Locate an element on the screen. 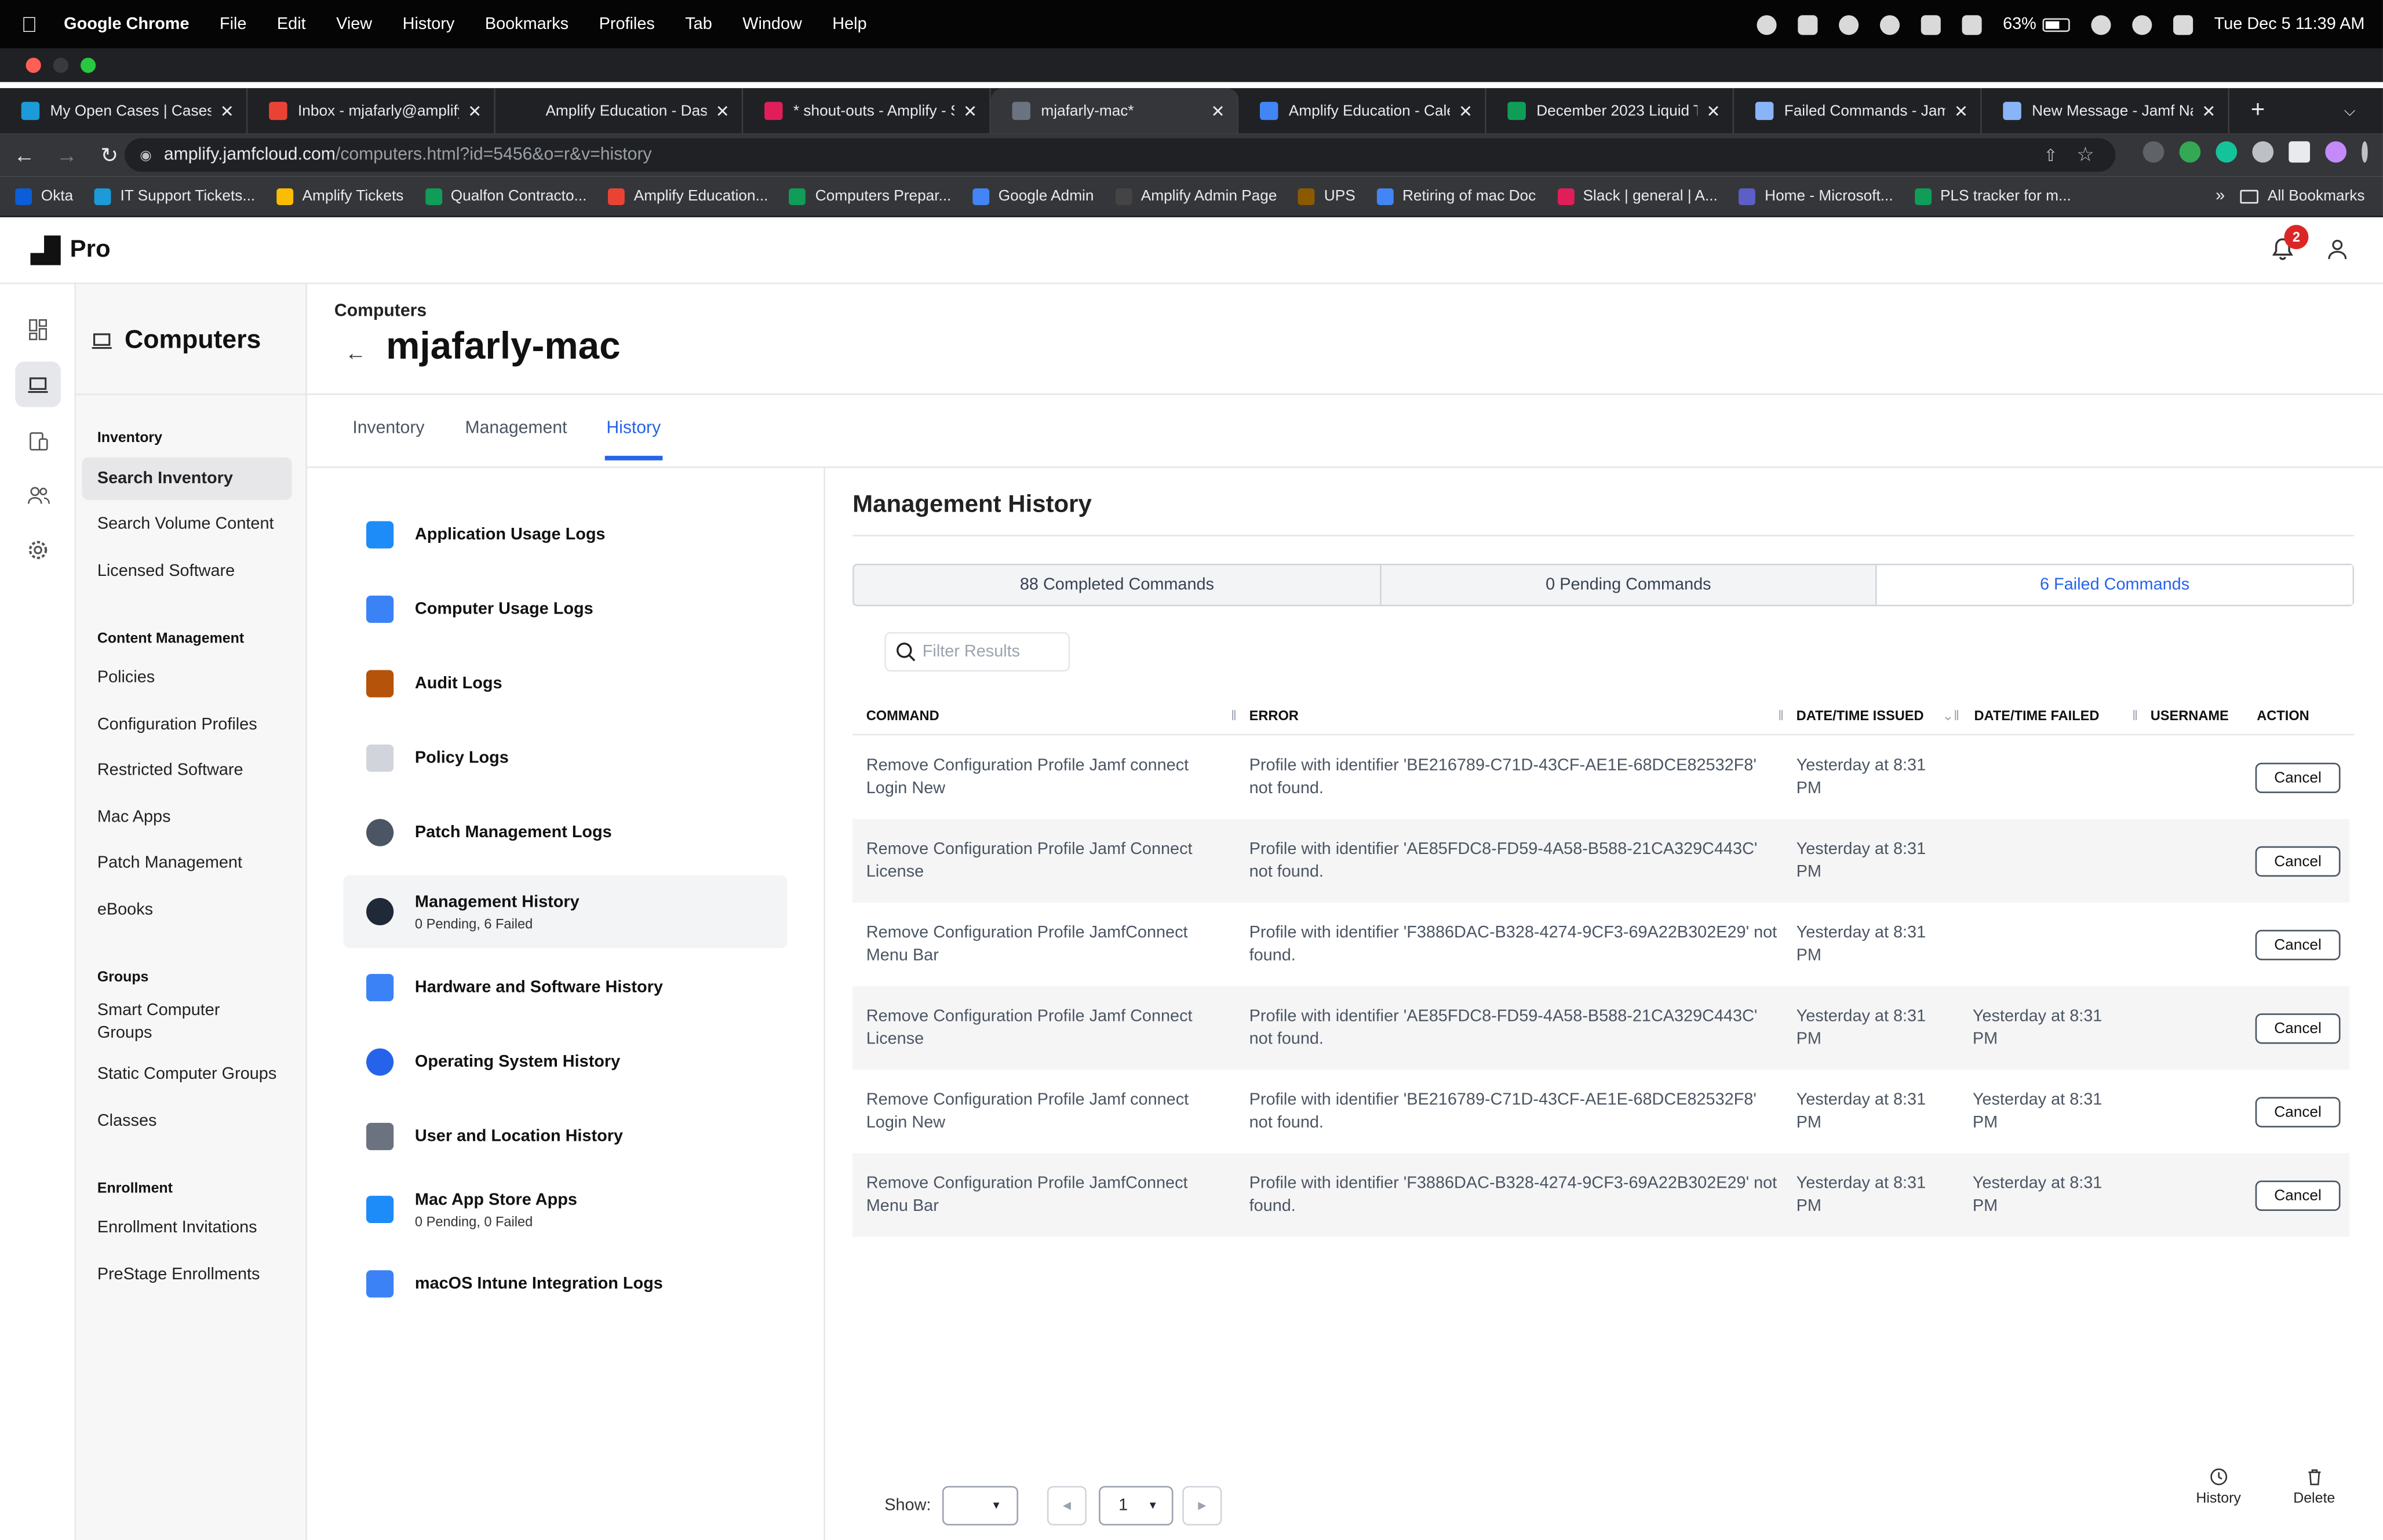 The width and height of the screenshot is (2383, 1540). browser-tab: Inbox - mjafarly@amplify ✕ is located at coordinates (371, 111).